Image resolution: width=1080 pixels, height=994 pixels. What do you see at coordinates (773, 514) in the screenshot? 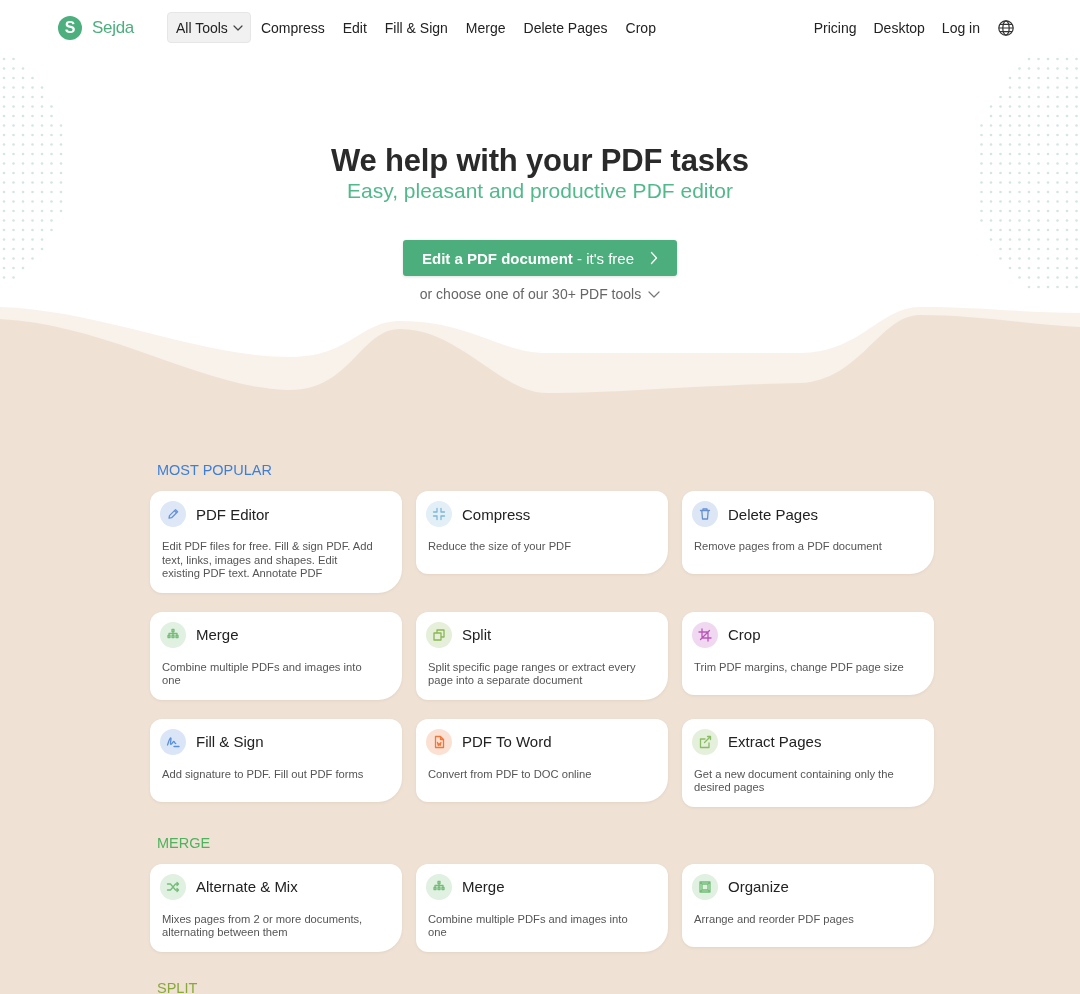
I see `tool-title: Delete Pages` at bounding box center [773, 514].